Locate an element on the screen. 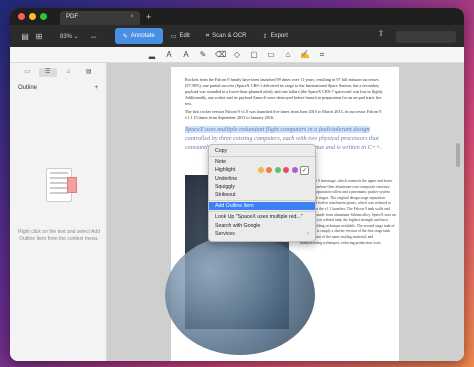  menu-item-highlight: Highlight ✓ is located at coordinates (262, 170).